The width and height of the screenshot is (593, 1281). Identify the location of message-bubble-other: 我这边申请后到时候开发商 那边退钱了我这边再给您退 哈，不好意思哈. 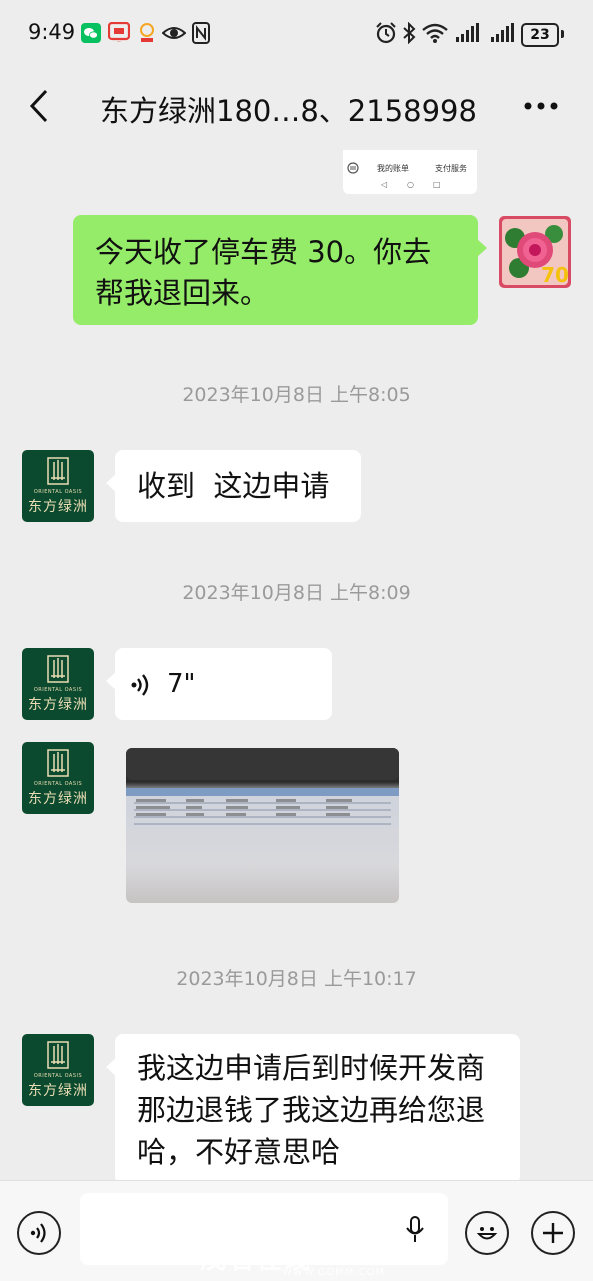
(313, 1109).